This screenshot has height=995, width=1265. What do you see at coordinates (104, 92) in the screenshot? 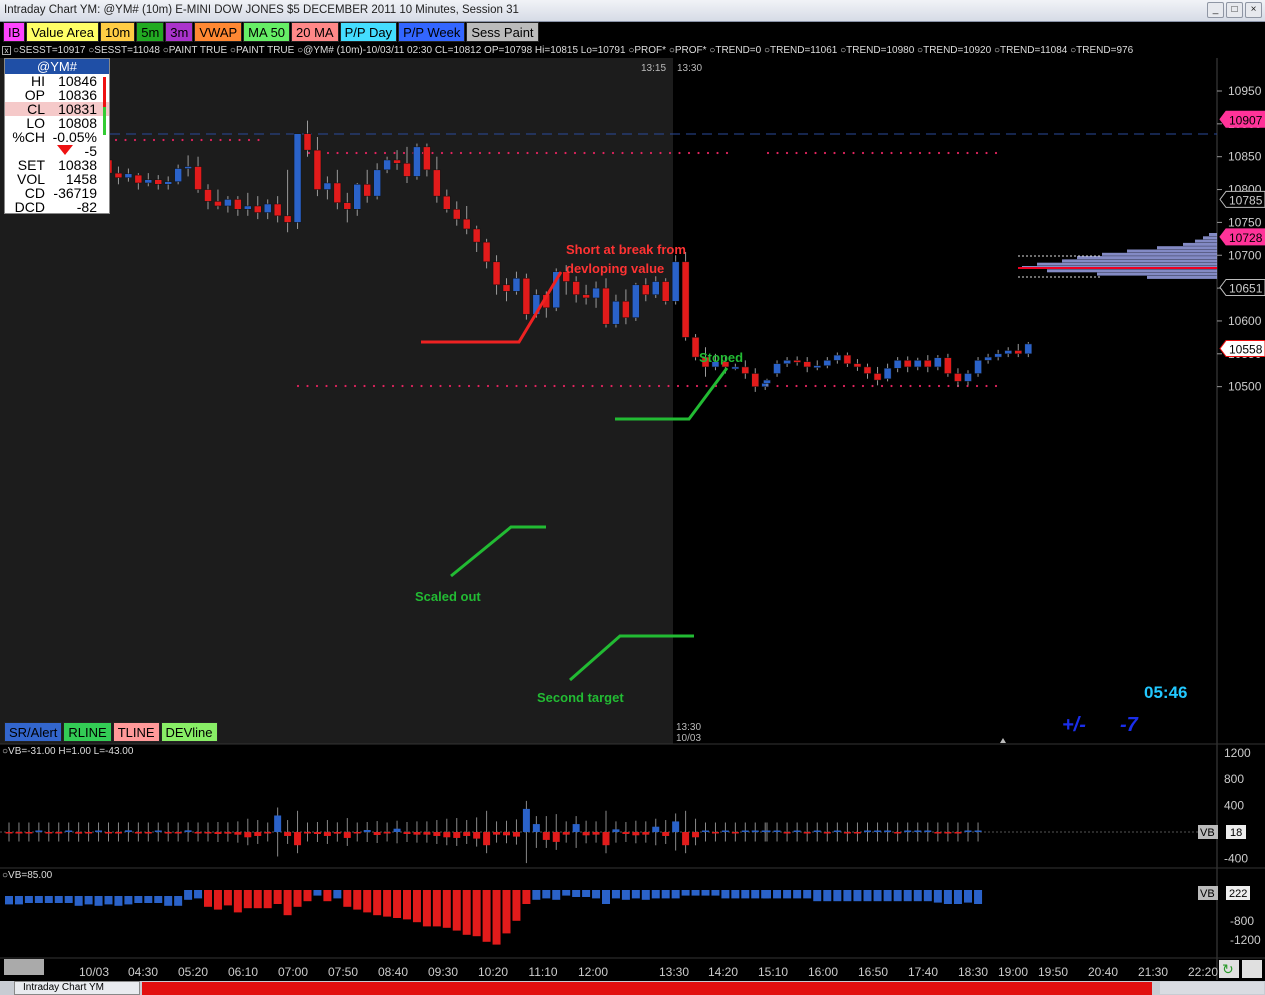
I see `range-bar-red` at bounding box center [104, 92].